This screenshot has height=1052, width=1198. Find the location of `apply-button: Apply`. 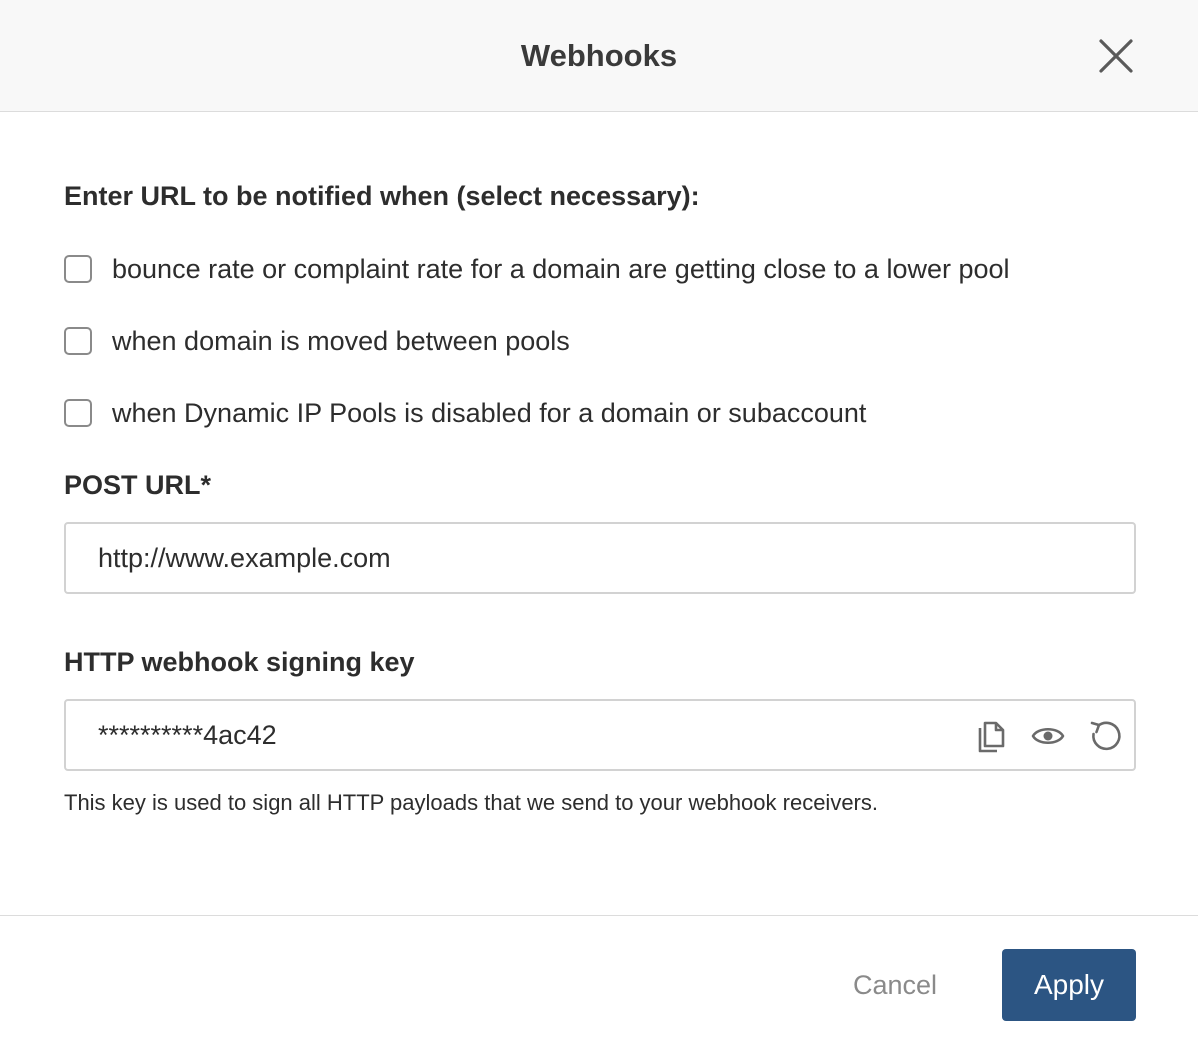

apply-button: Apply is located at coordinates (1069, 985).